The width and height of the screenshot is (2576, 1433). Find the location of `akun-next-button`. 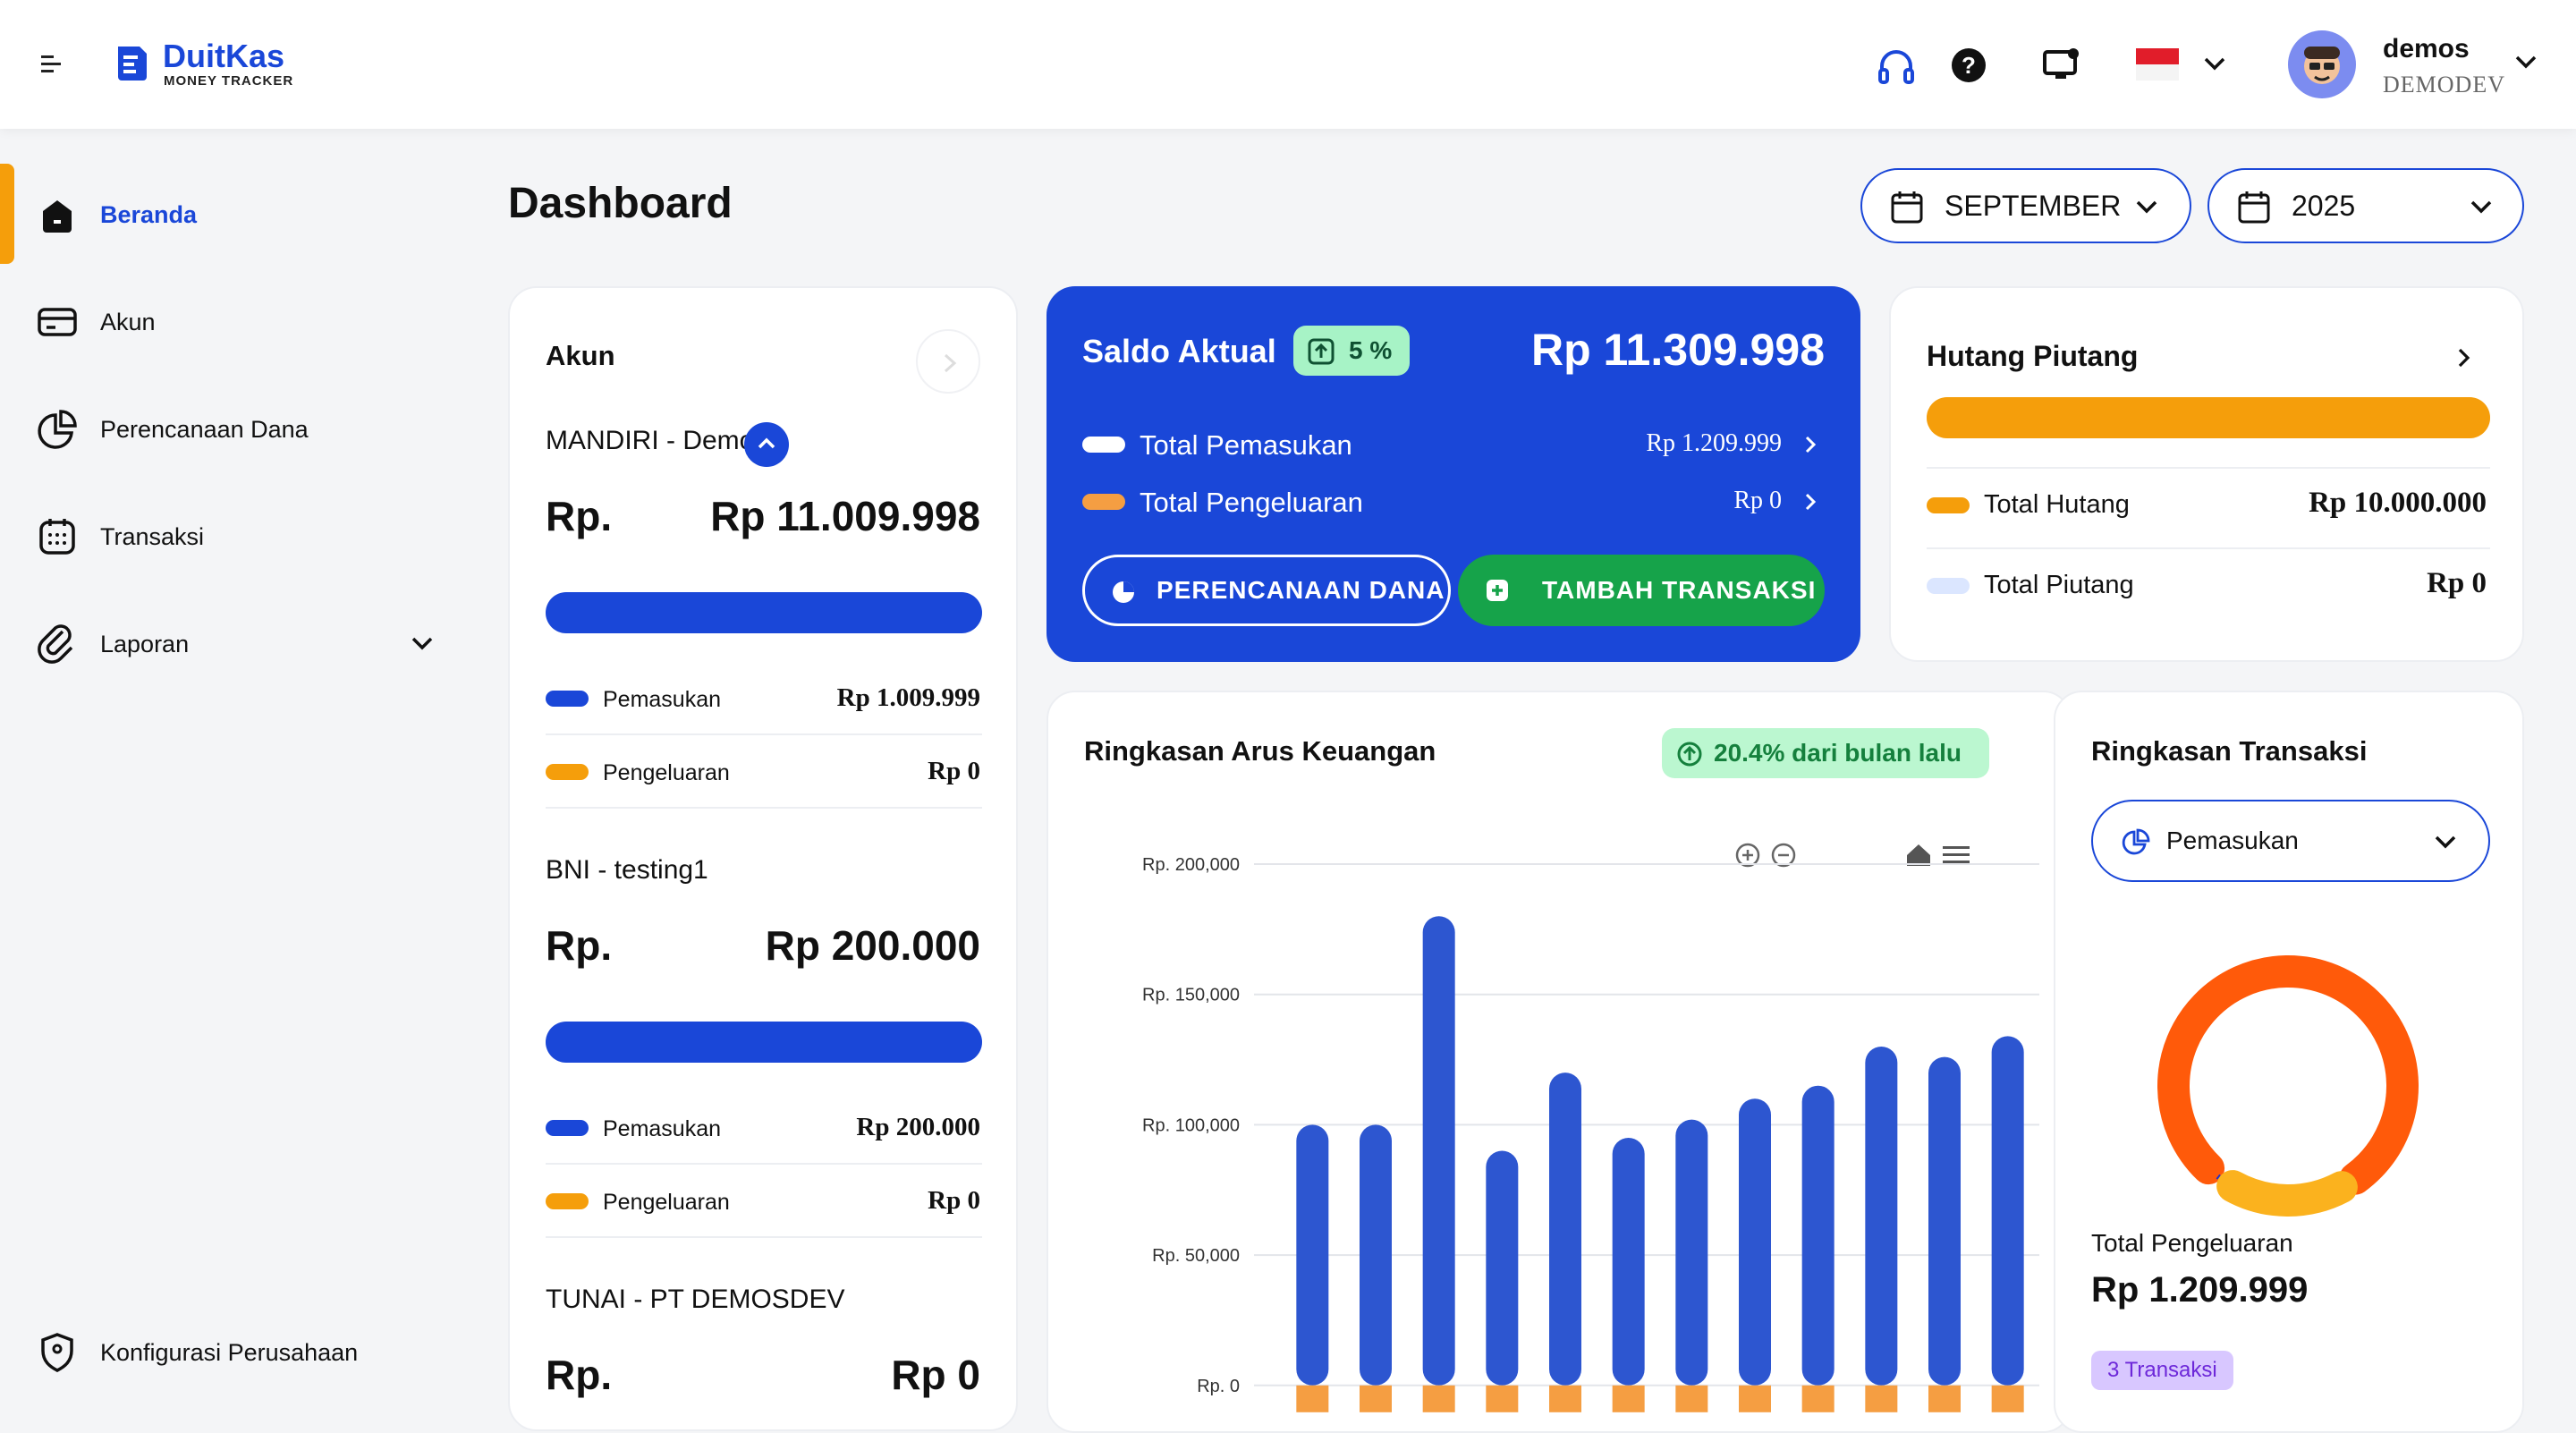

akun-next-button is located at coordinates (948, 361).